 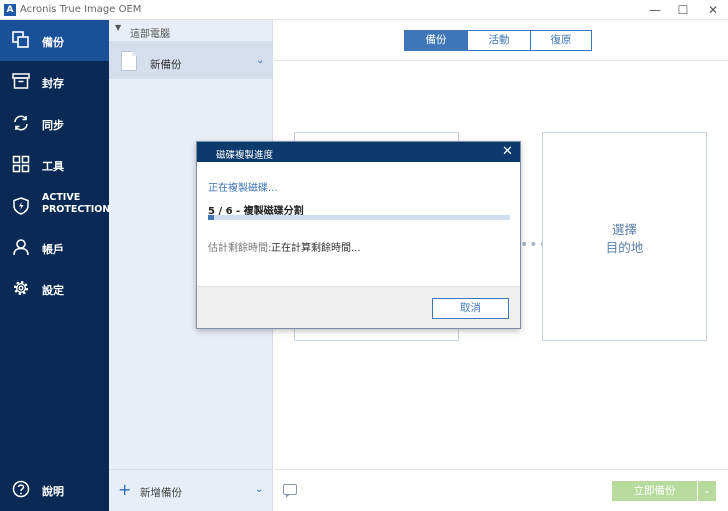 What do you see at coordinates (118, 27) in the screenshot?
I see `caret-down-icon: ▼` at bounding box center [118, 27].